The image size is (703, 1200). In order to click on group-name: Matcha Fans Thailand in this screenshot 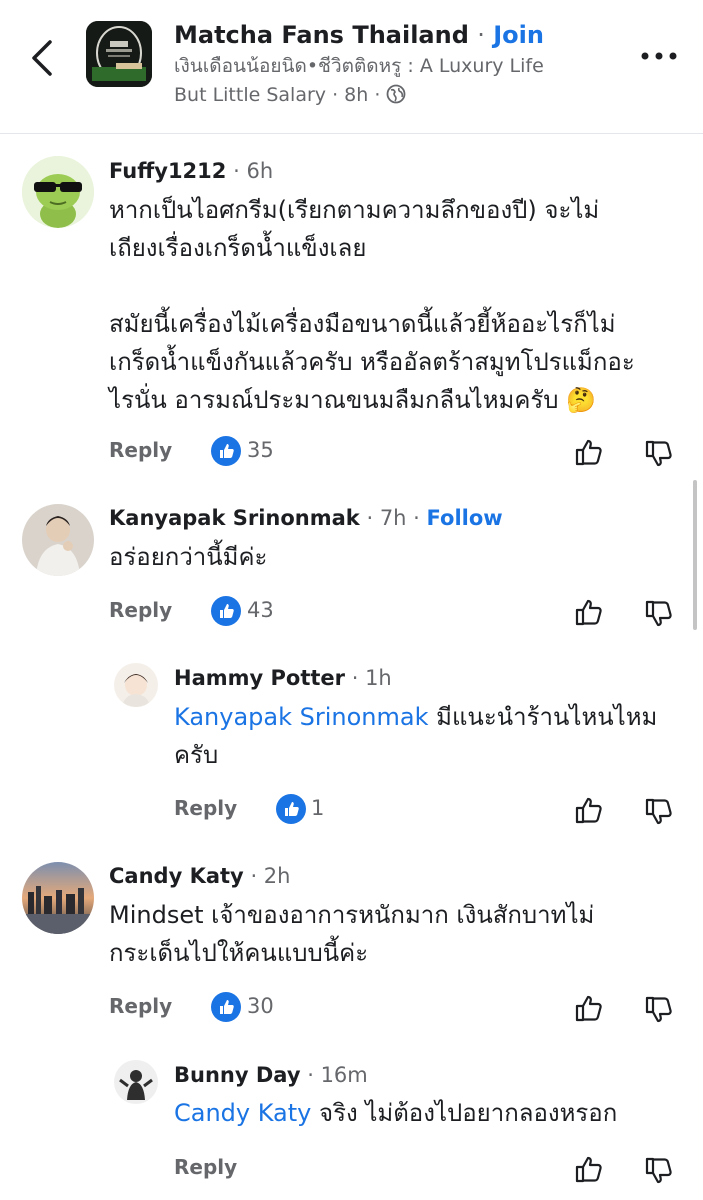, I will do `click(321, 35)`.